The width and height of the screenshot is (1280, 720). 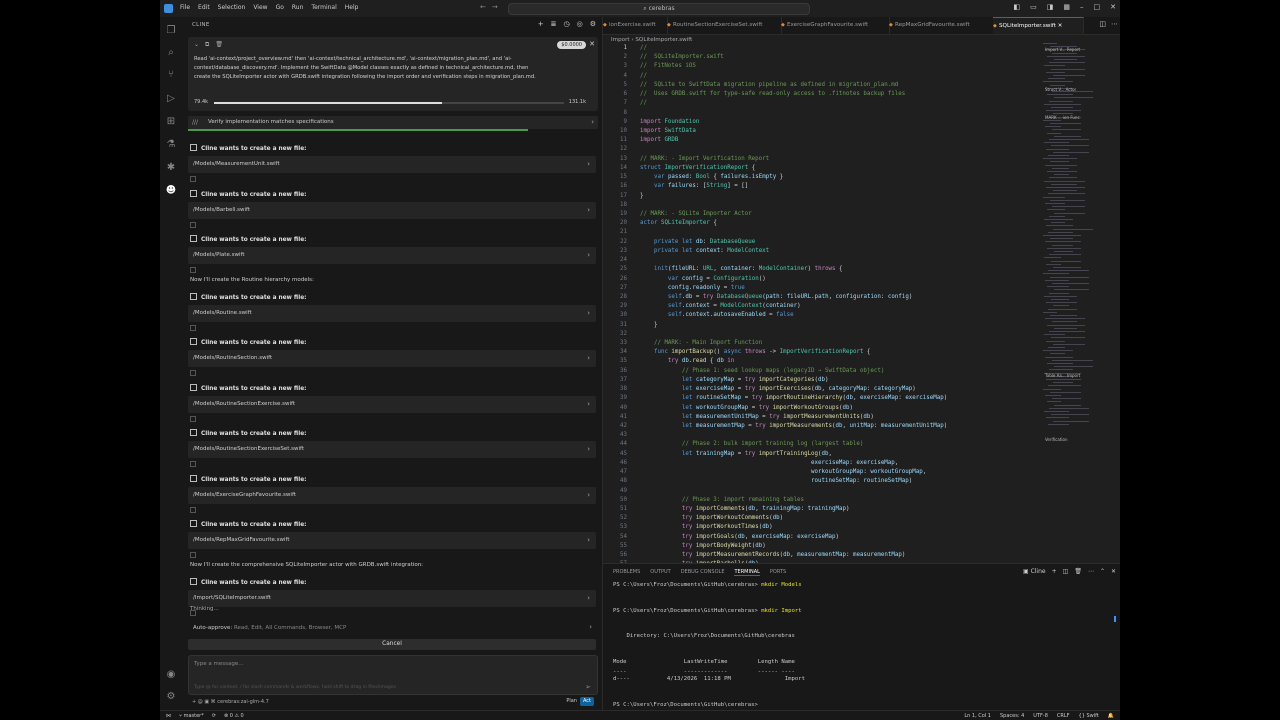 What do you see at coordinates (1078, 571) in the screenshot?
I see `kill-terminal-icon: 🗑` at bounding box center [1078, 571].